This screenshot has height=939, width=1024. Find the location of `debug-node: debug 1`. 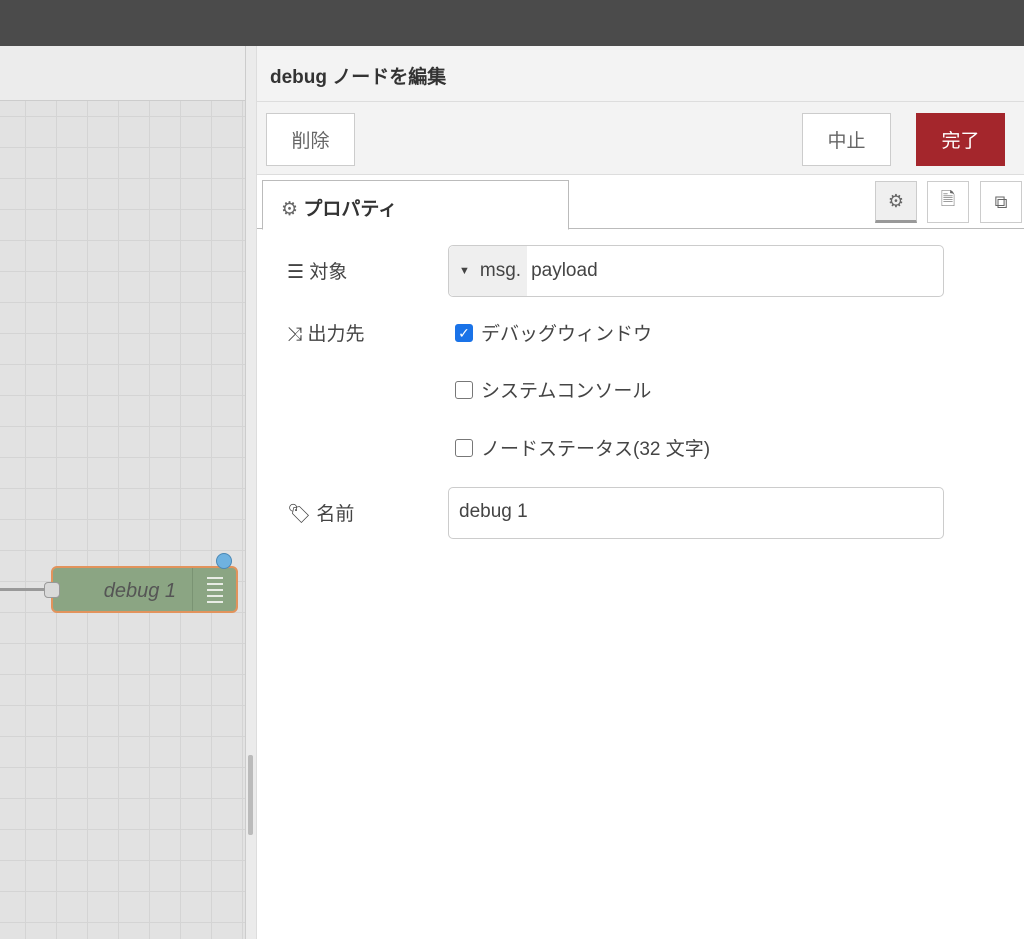

debug-node: debug 1 is located at coordinates (141, 589).